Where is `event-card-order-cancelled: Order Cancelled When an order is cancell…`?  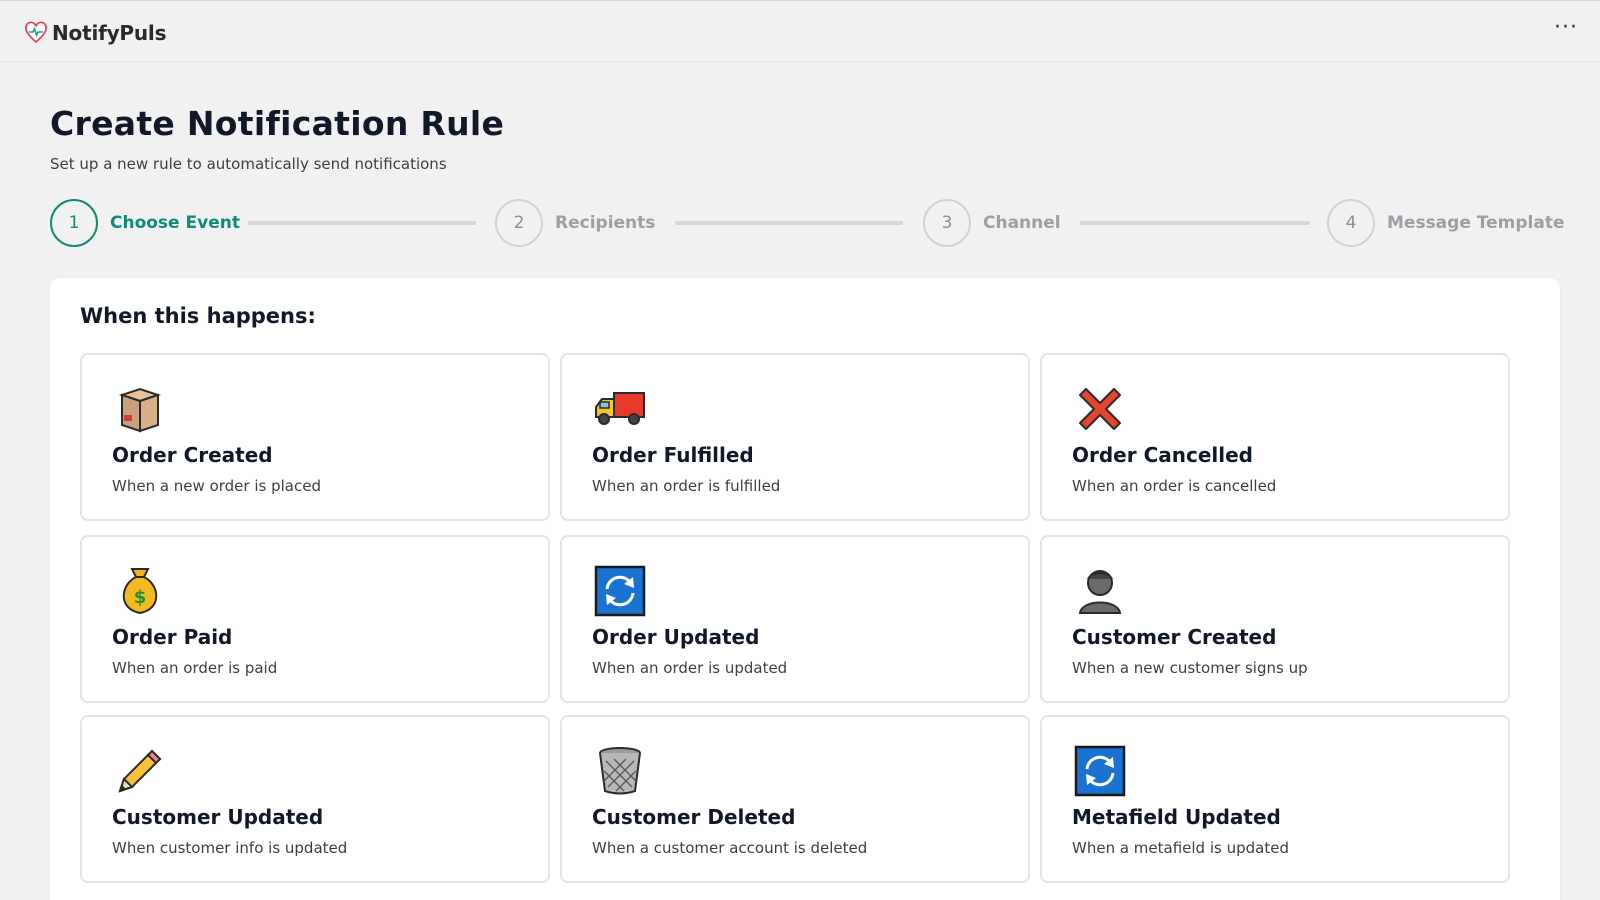
event-card-order-cancelled: Order Cancelled When an order is cancell… is located at coordinates (1275, 437).